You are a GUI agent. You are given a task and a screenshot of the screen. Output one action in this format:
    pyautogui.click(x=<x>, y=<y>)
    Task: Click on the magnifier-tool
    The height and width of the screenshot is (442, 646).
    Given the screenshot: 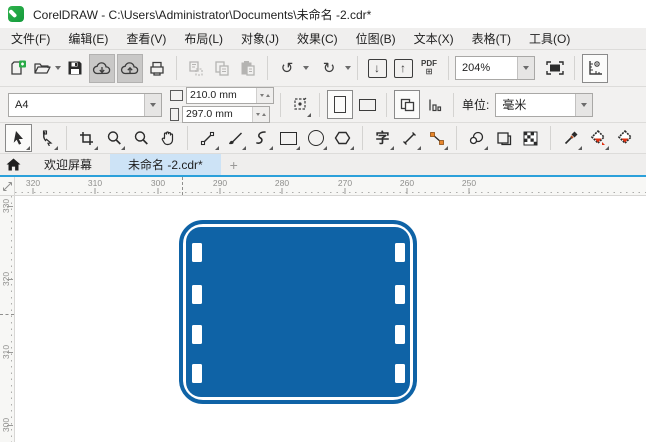 What is the action you would take?
    pyautogui.click(x=140, y=138)
    